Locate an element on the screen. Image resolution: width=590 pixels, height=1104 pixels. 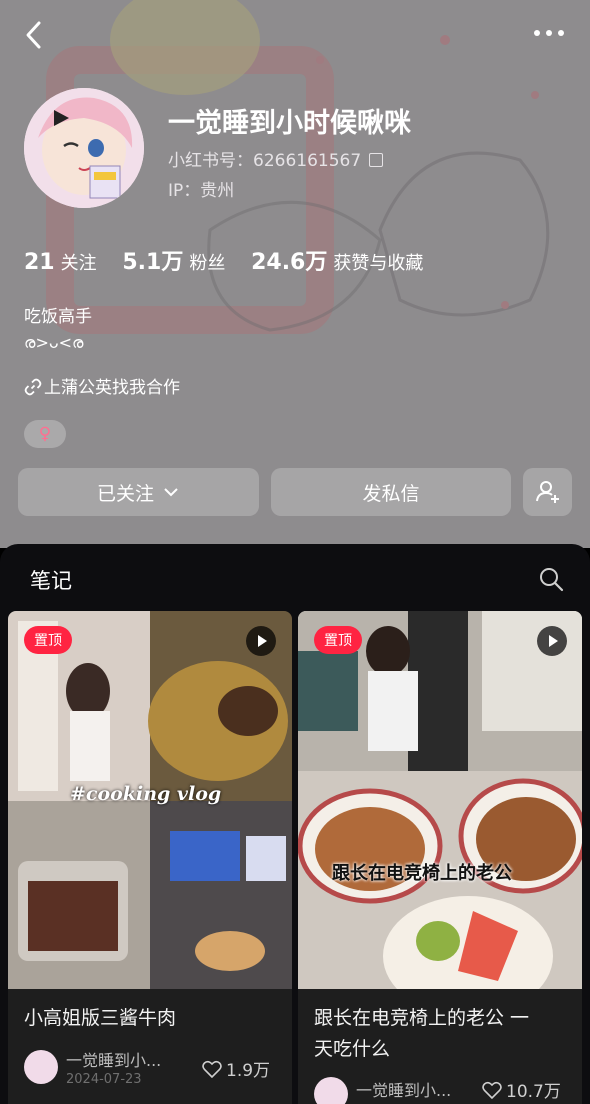
add-friend-icon is located at coordinates (547, 492).